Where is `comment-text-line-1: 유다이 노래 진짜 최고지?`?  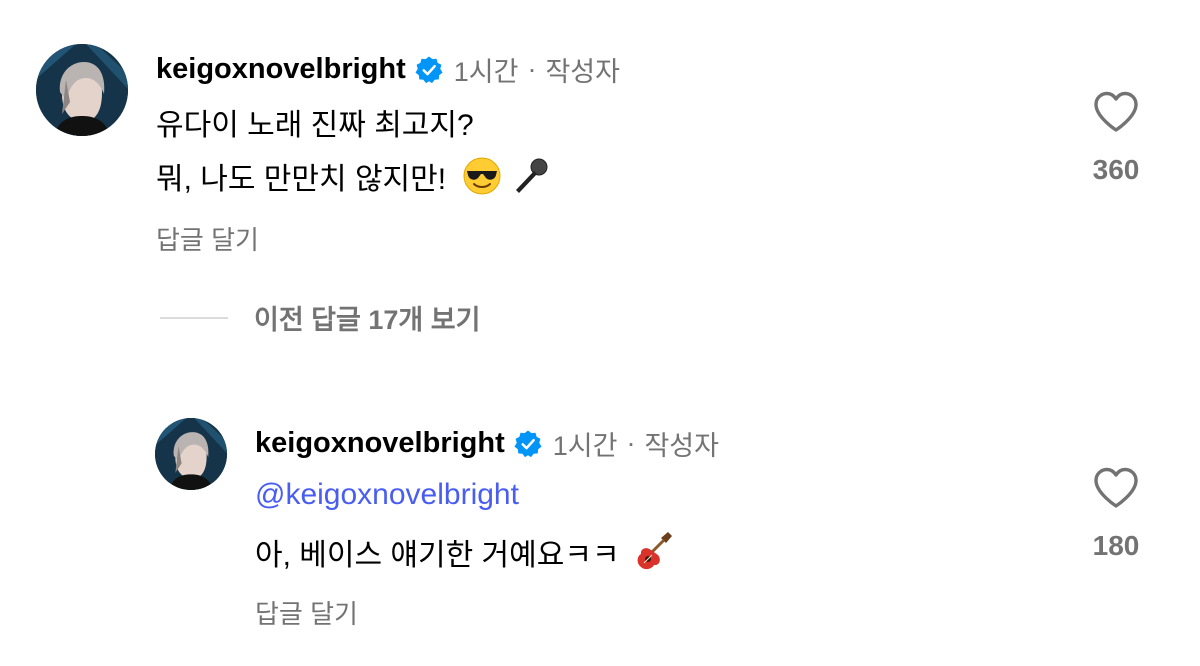 comment-text-line-1: 유다이 노래 진짜 최고지? is located at coordinates (315, 122).